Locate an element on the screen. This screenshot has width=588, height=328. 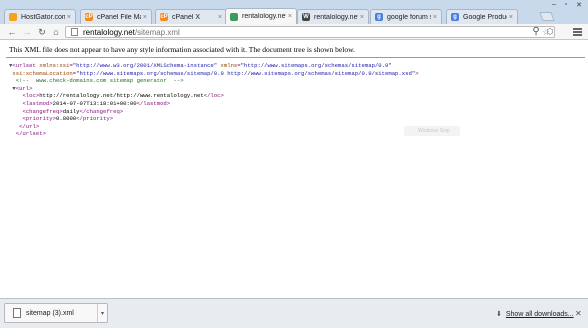
reload-button: ↻ is located at coordinates (42, 32).